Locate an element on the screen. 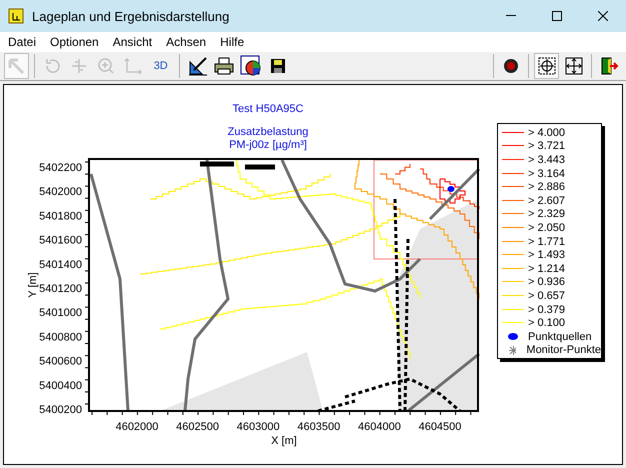 Image resolution: width=626 pixels, height=468 pixels. plot-title: Test H50A95C is located at coordinates (268, 109).